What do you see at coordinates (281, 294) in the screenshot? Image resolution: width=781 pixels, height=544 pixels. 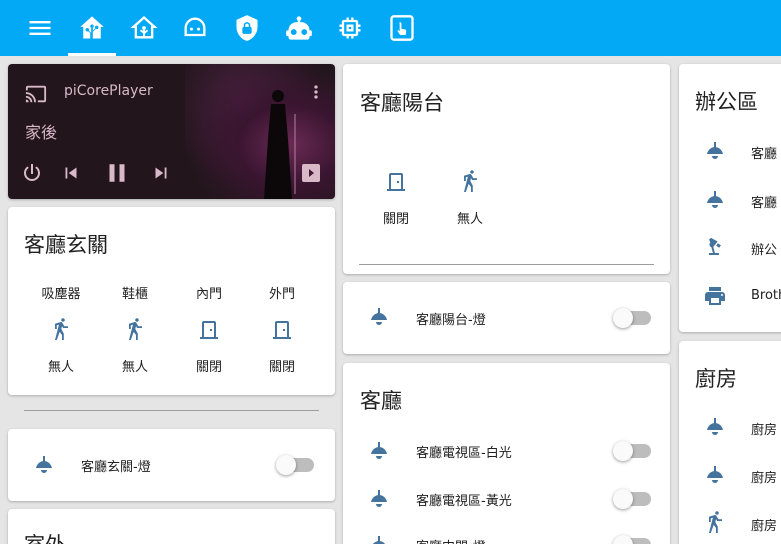 I see `entity-label: 外門` at bounding box center [281, 294].